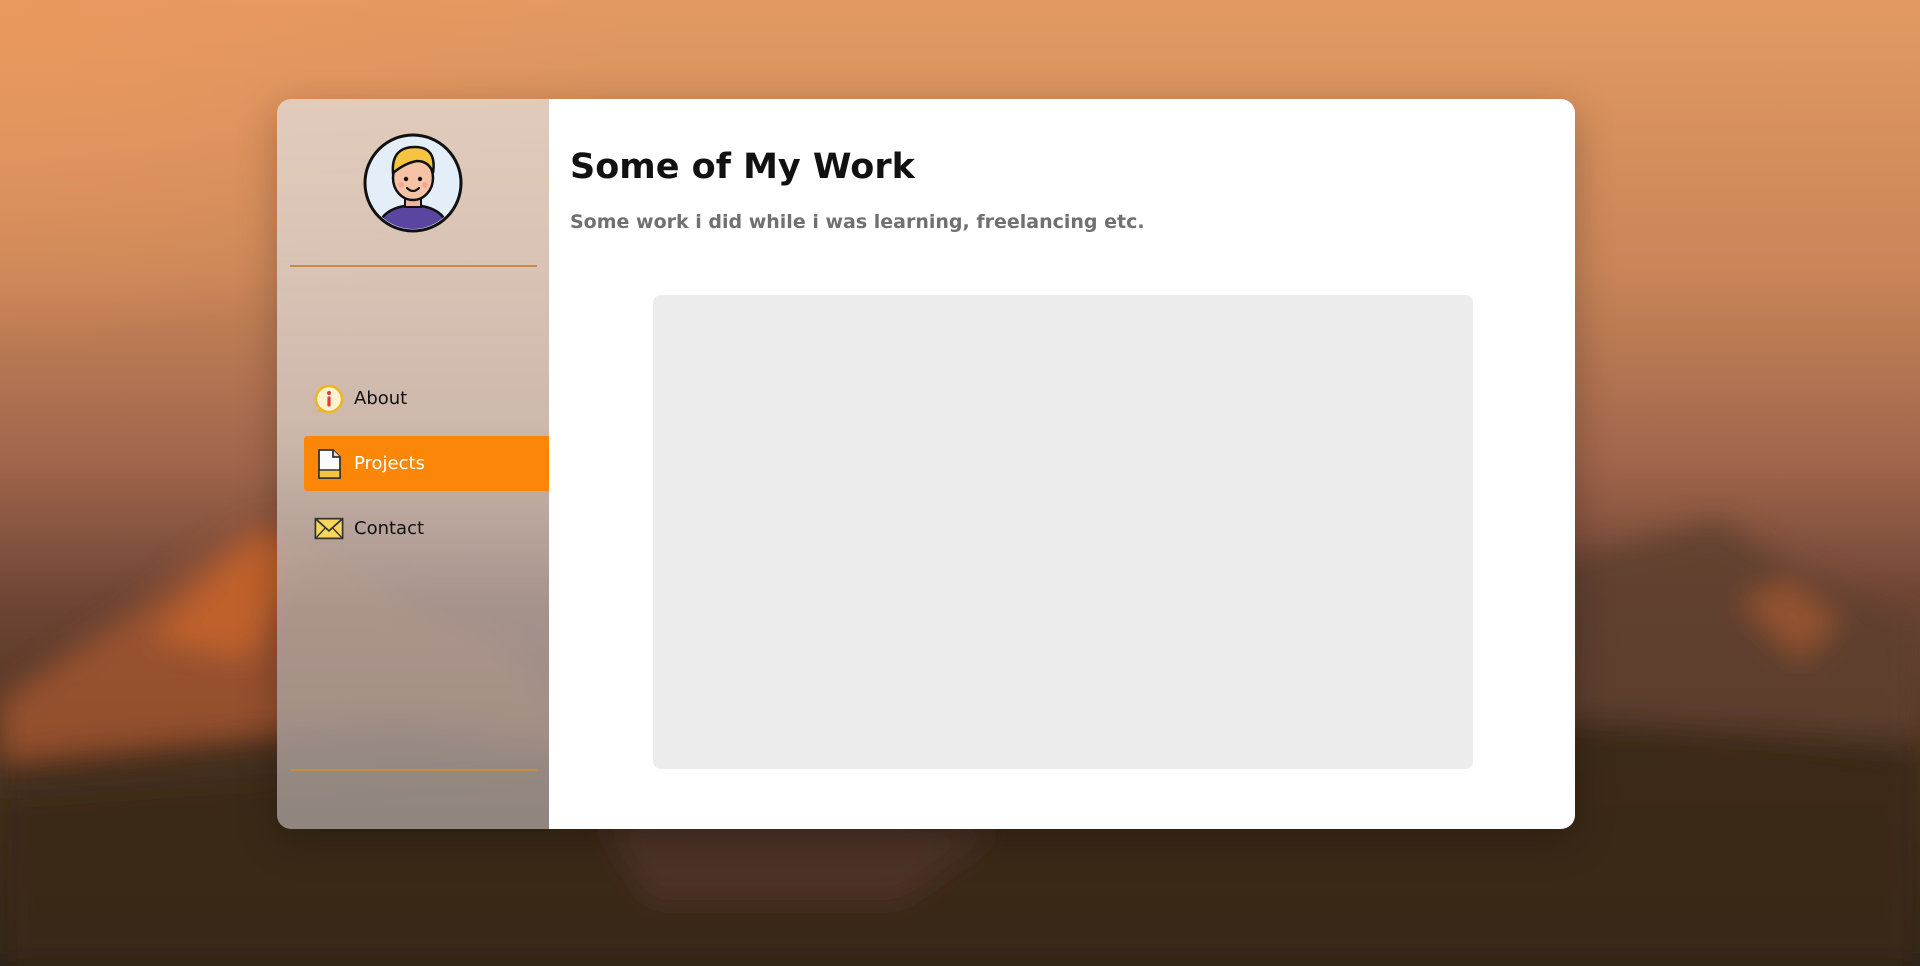  What do you see at coordinates (389, 463) in the screenshot?
I see `sidebar-item-label: Projects` at bounding box center [389, 463].